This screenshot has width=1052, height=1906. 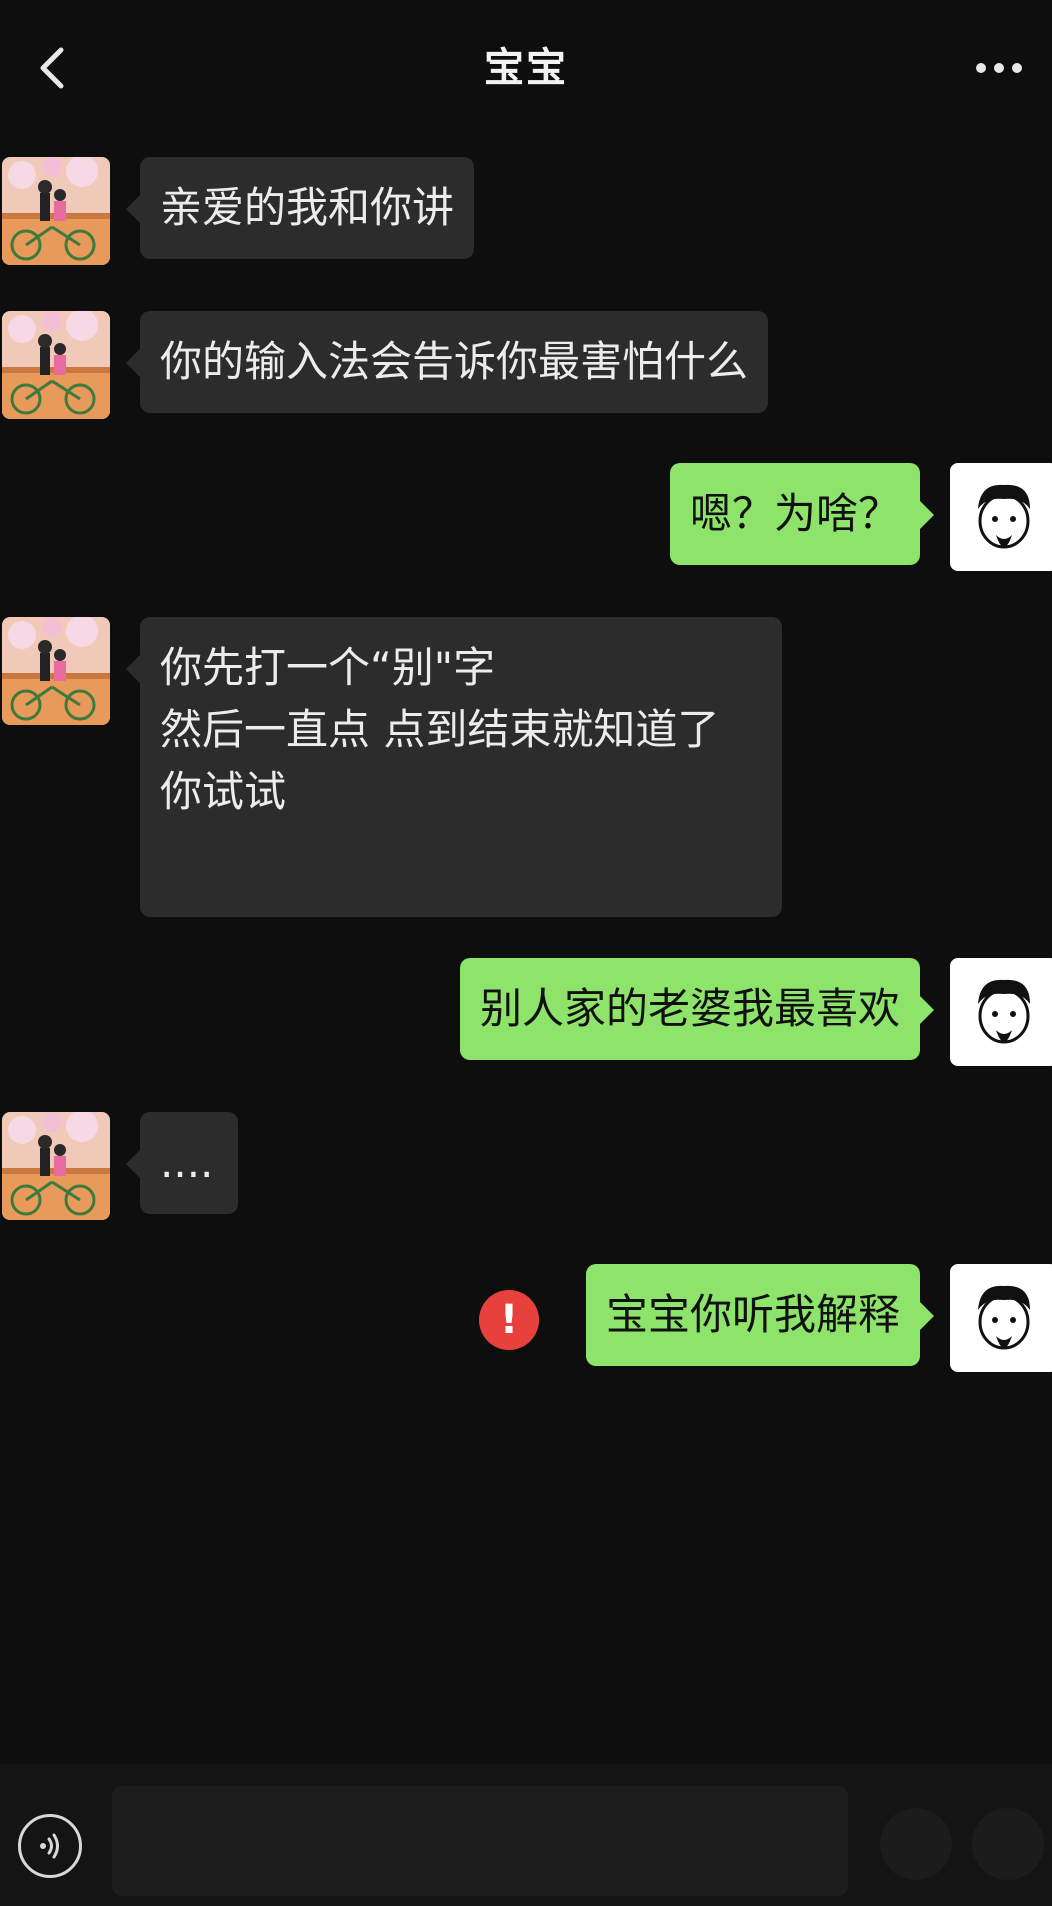 What do you see at coordinates (697, 1009) in the screenshot?
I see `message-bubble-outgoing: 别人家的老婆我最喜欢` at bounding box center [697, 1009].